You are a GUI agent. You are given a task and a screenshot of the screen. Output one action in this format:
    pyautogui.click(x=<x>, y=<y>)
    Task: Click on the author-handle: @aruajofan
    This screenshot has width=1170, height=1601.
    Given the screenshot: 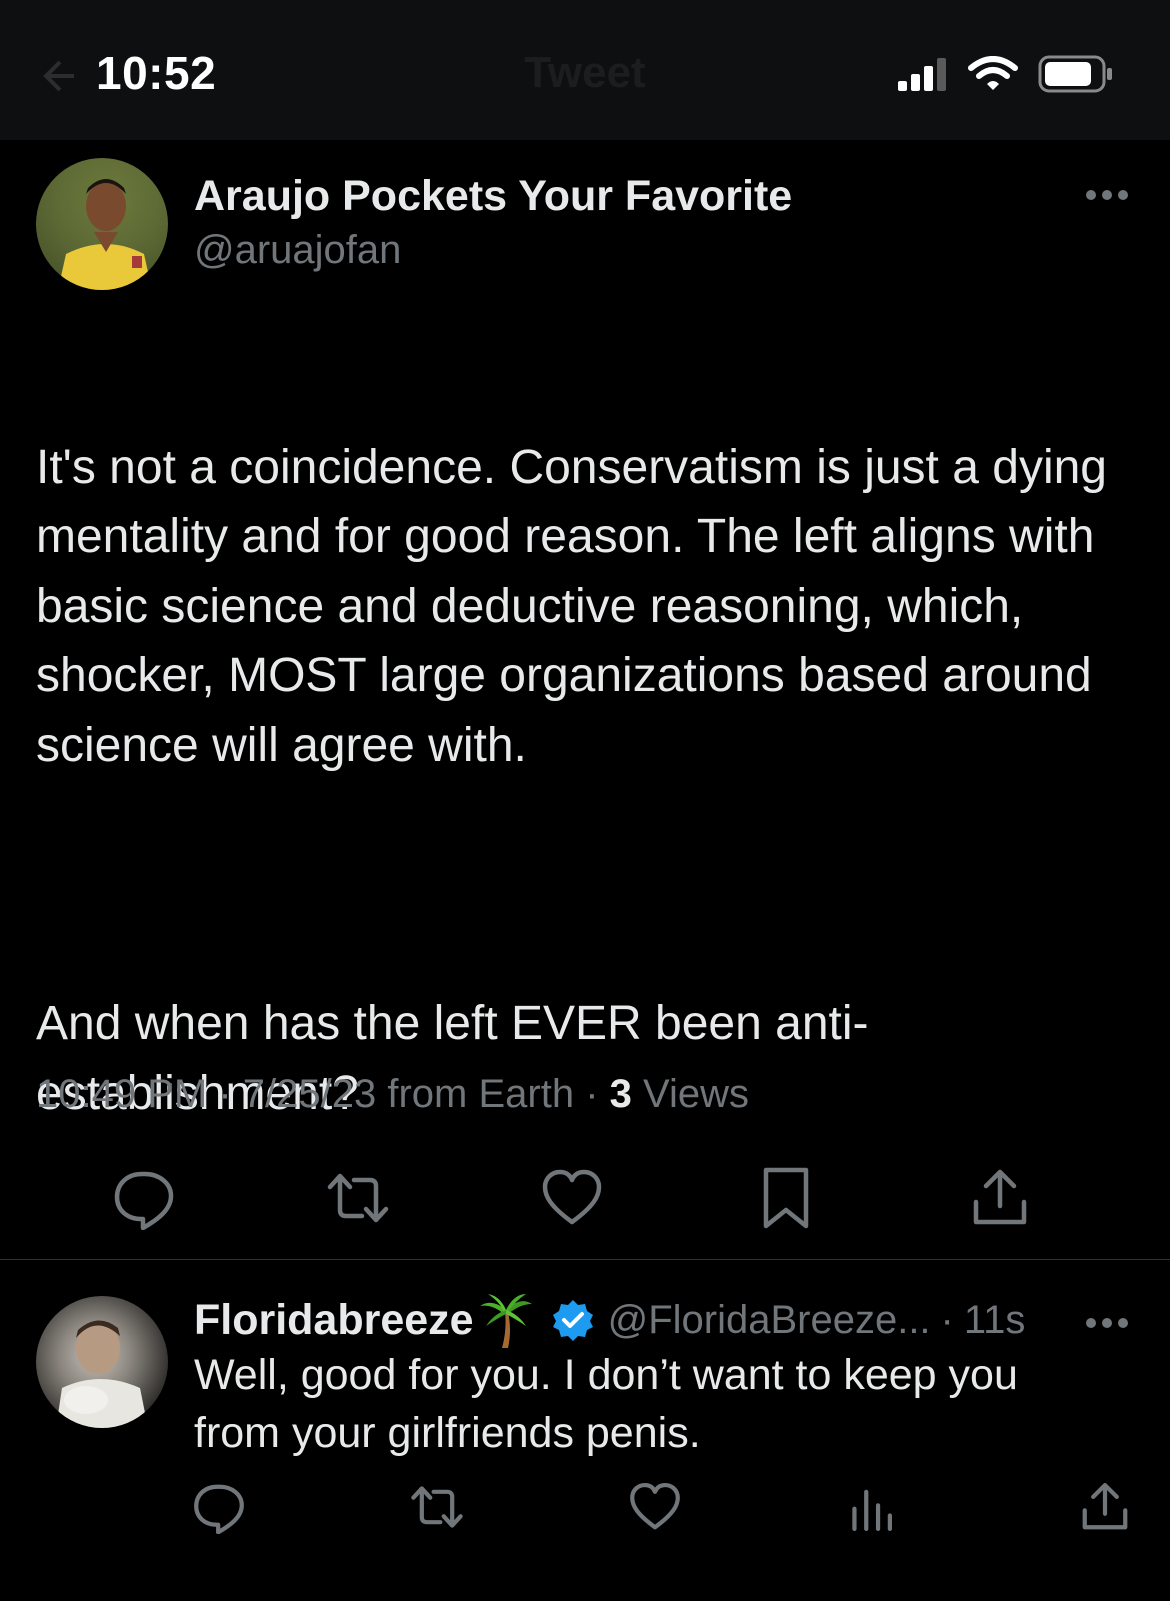 What is the action you would take?
    pyautogui.click(x=297, y=250)
    